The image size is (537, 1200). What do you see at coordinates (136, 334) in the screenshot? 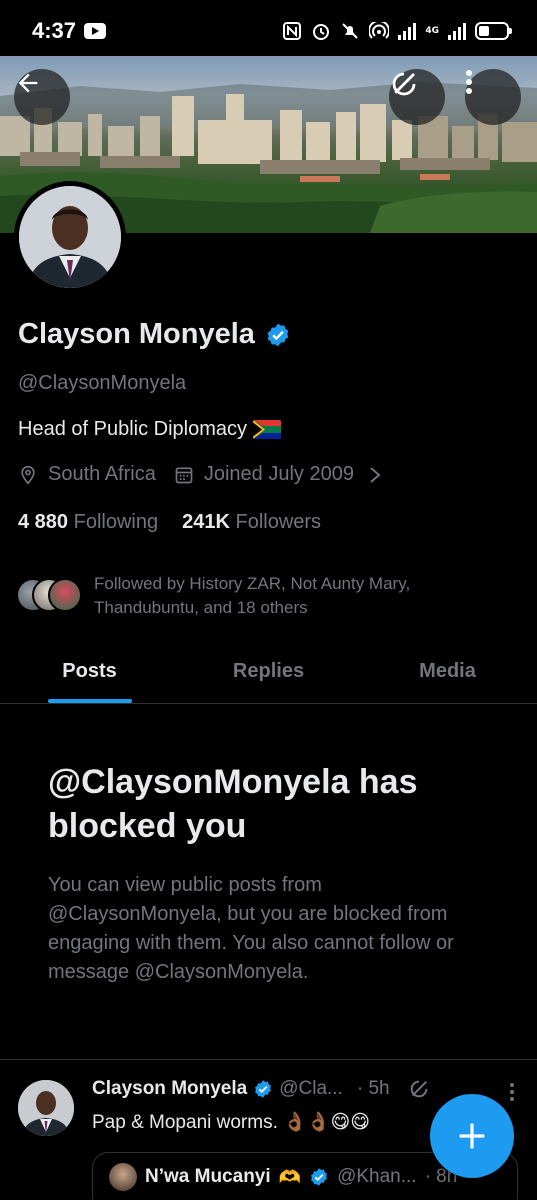
I see `profile-name: Clayson Monyela` at bounding box center [136, 334].